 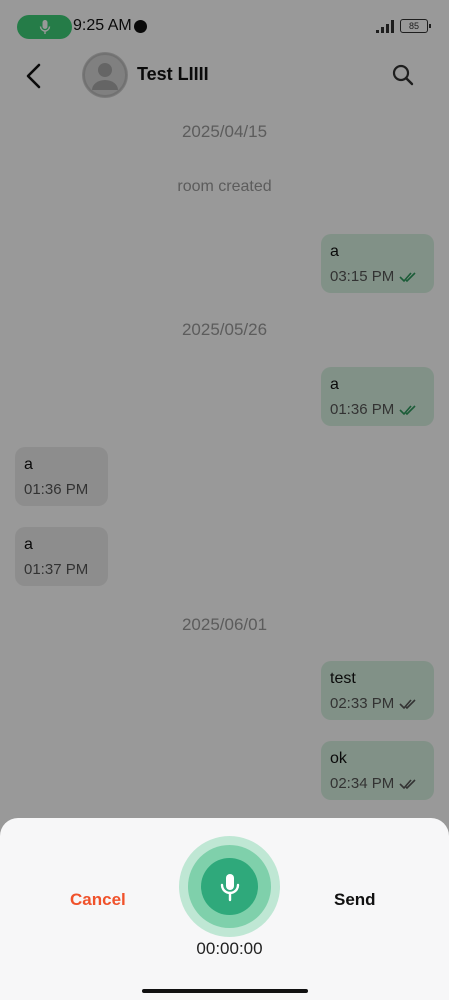 I want to click on recording-timer: 00:00:00, so click(x=229, y=948).